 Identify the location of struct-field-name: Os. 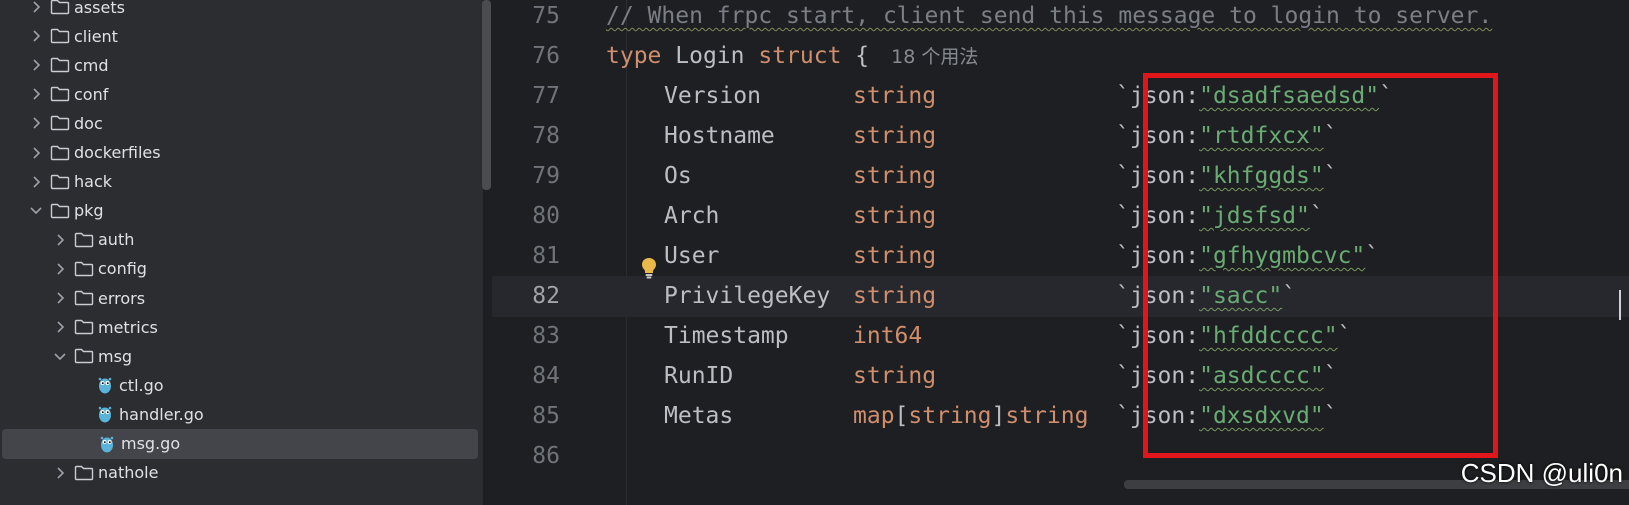
(678, 176).